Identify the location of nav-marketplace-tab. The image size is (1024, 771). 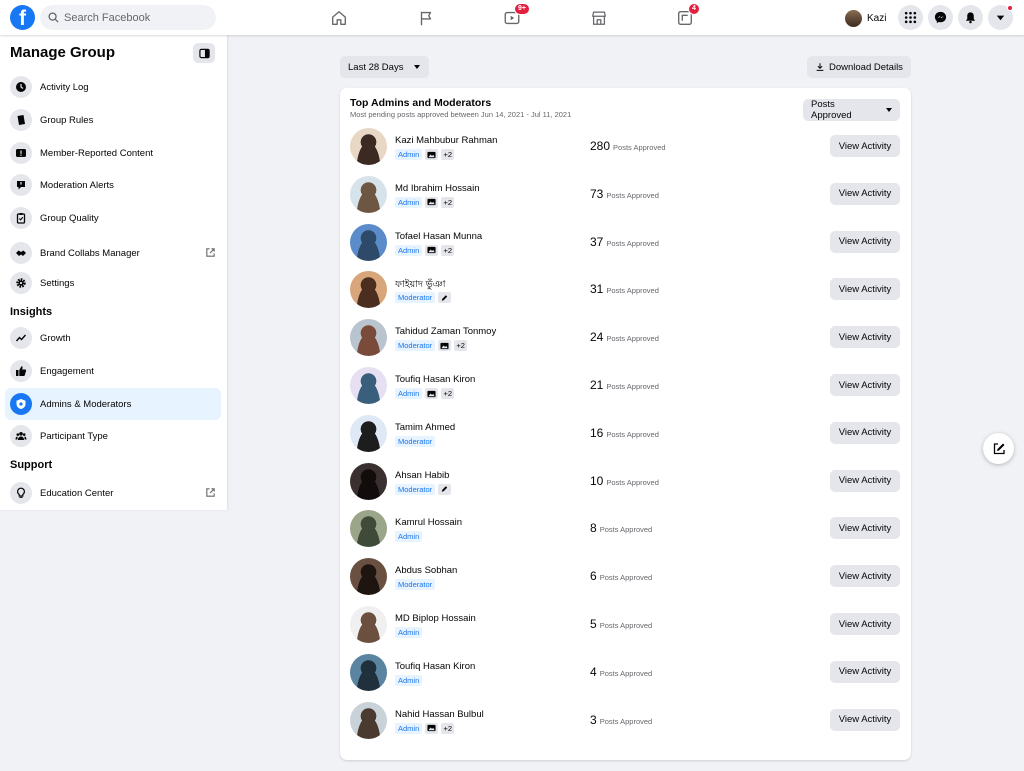
(599, 18).